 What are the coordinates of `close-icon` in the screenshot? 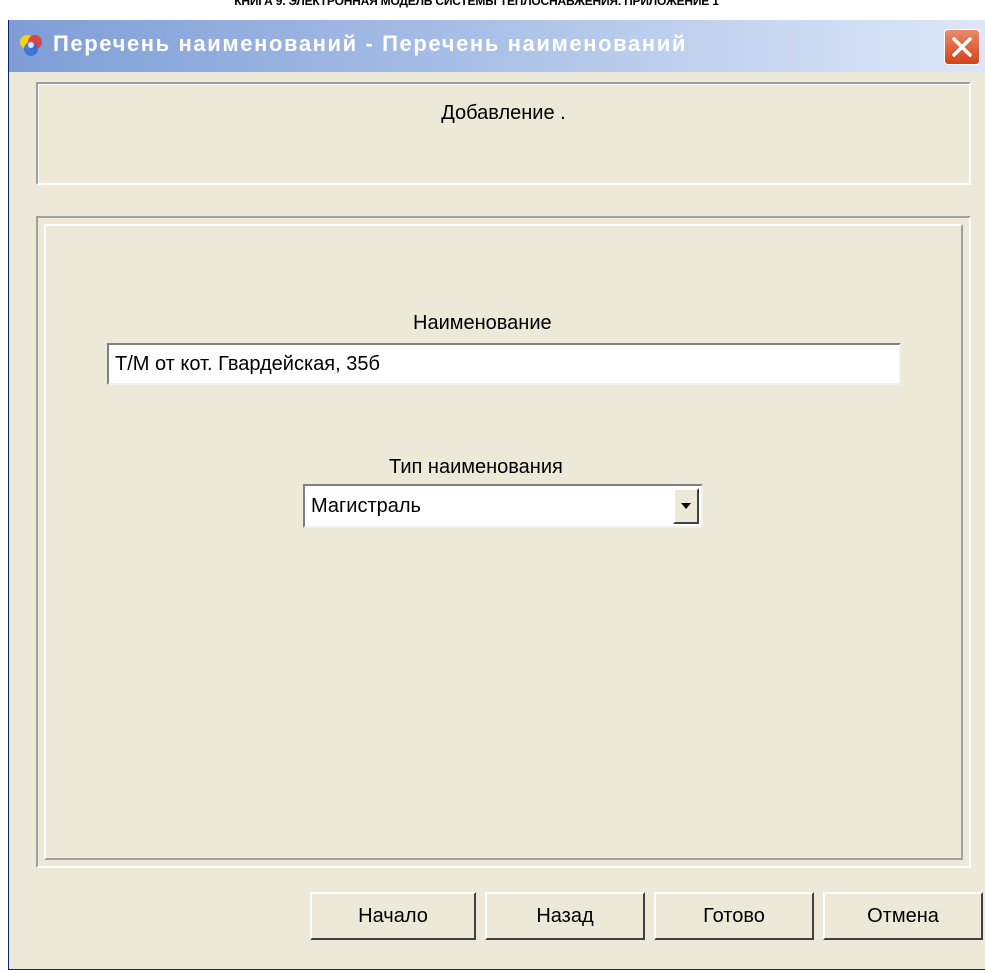 It's located at (962, 47).